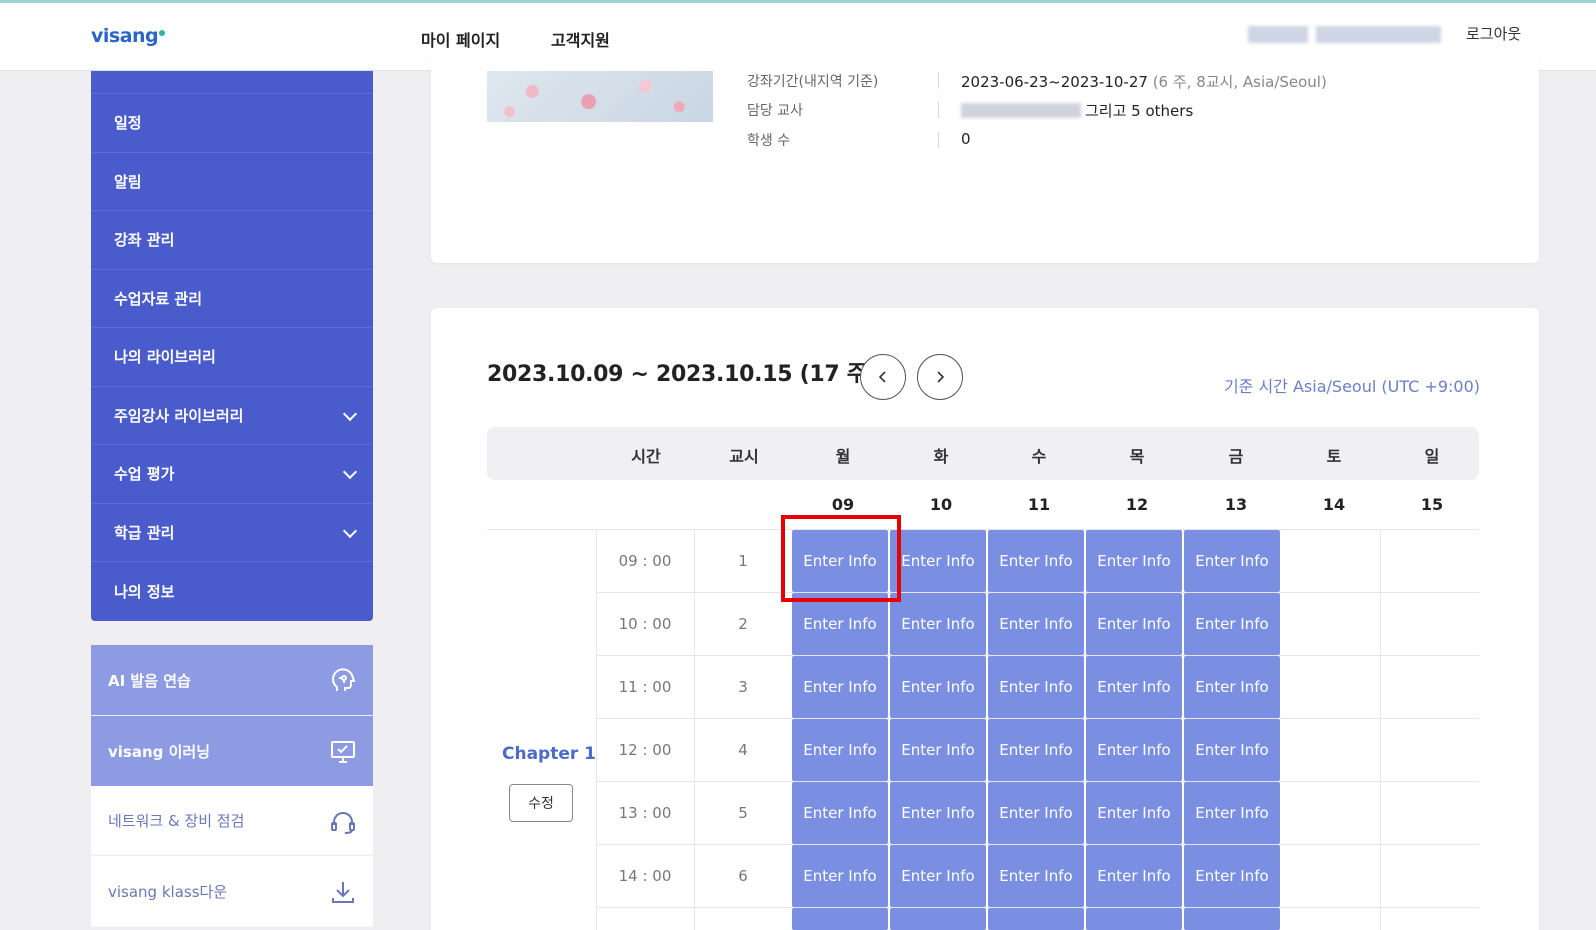 The width and height of the screenshot is (1596, 930). What do you see at coordinates (232, 82) in the screenshot?
I see `sidebar-item-cutoff` at bounding box center [232, 82].